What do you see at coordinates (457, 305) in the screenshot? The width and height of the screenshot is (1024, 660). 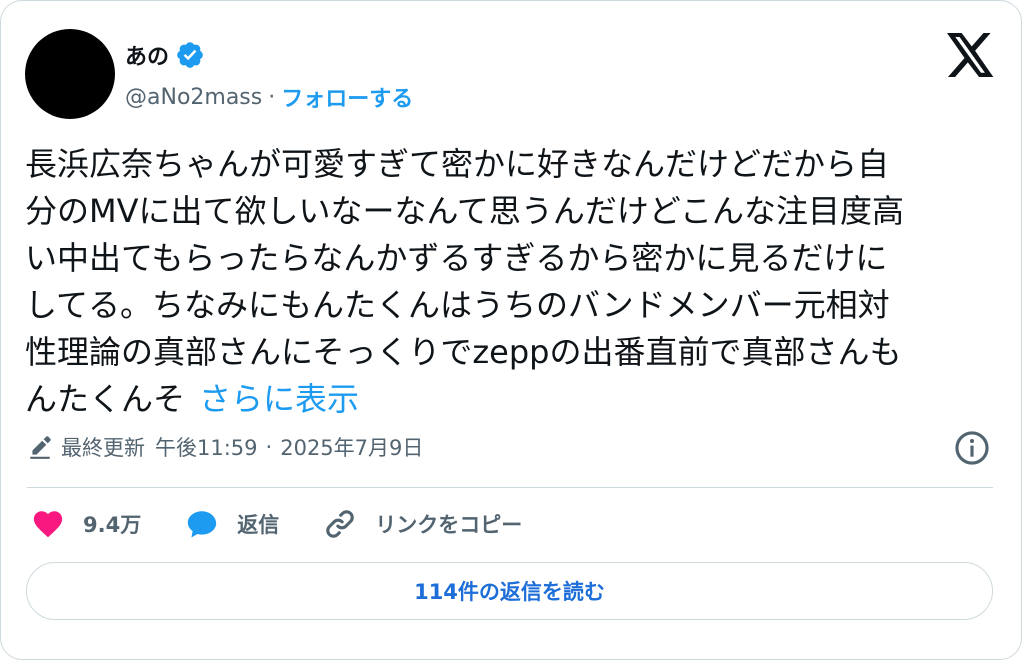 I see `tweet-line: してる。ちなみにもんたくんはうちのバンドメンバー元相対` at bounding box center [457, 305].